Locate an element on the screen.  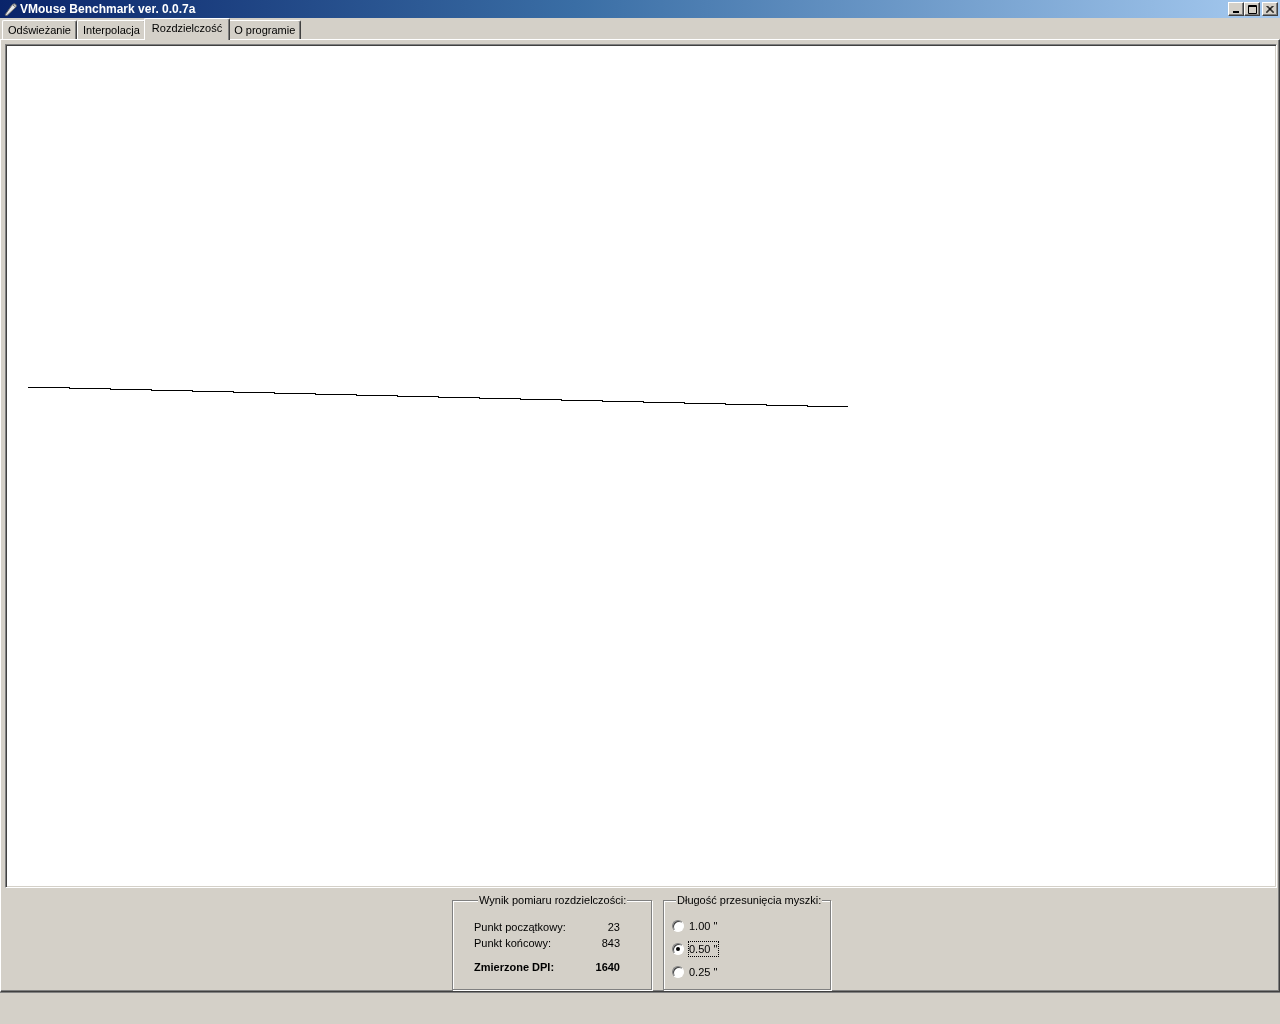
radio-label: 1.00 " is located at coordinates (703, 926).